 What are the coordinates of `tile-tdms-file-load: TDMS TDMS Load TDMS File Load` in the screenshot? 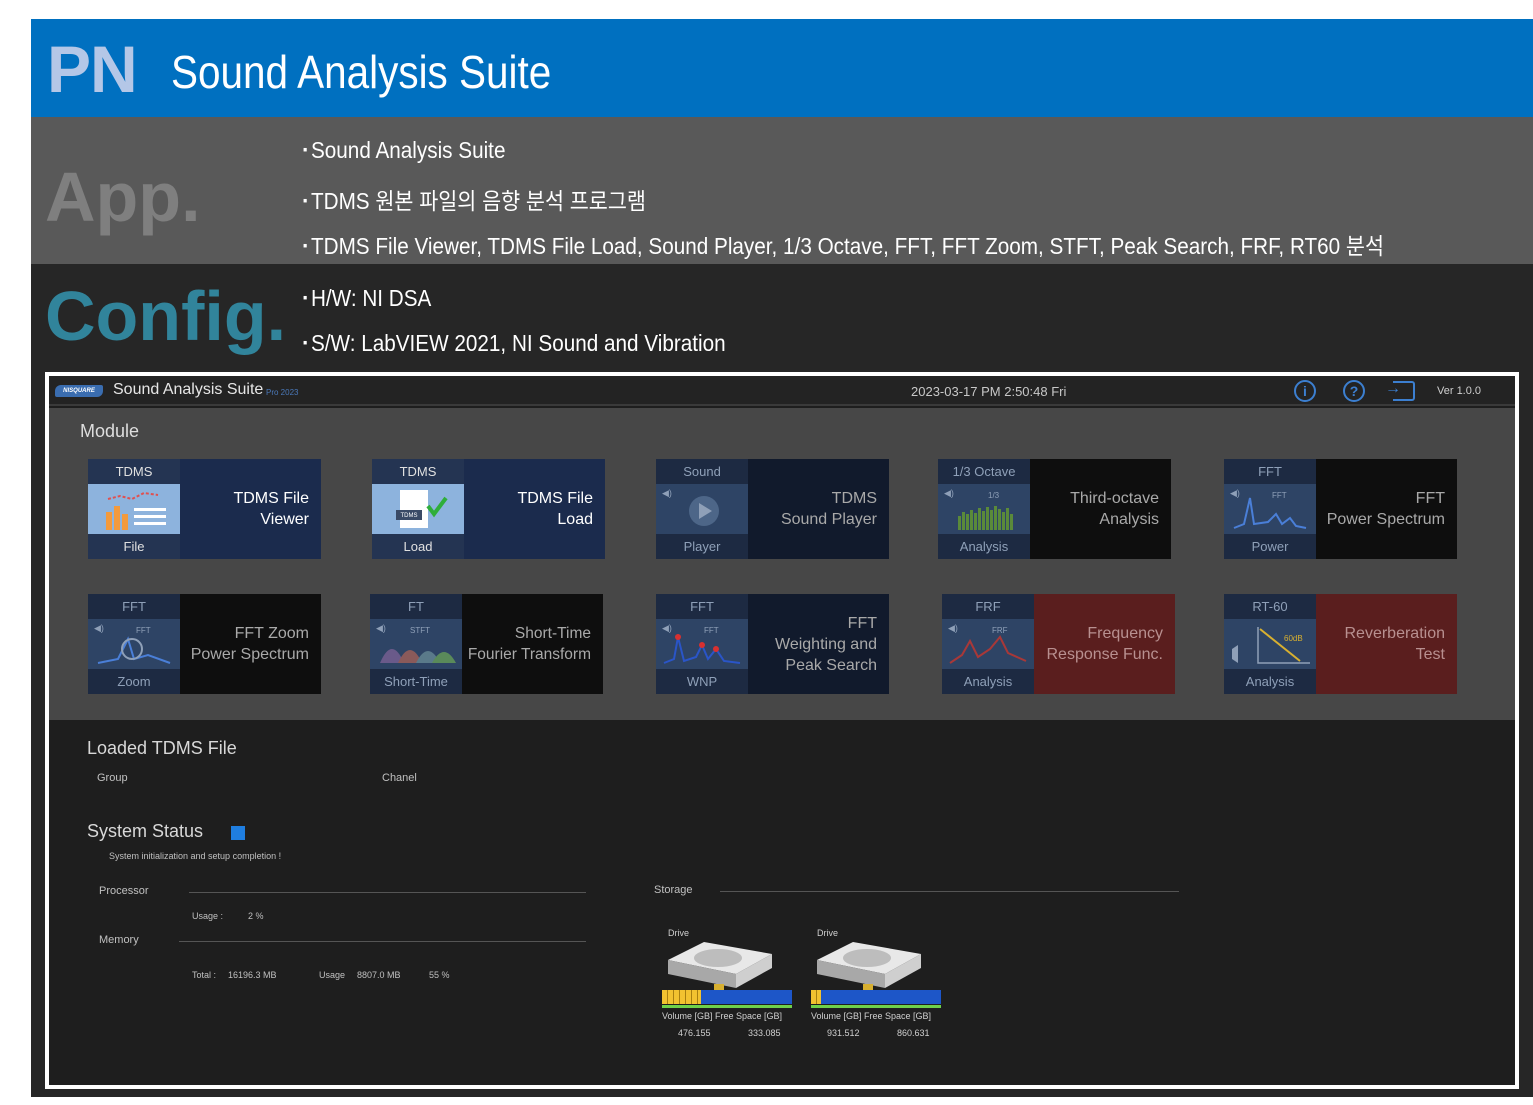 It's located at (488, 509).